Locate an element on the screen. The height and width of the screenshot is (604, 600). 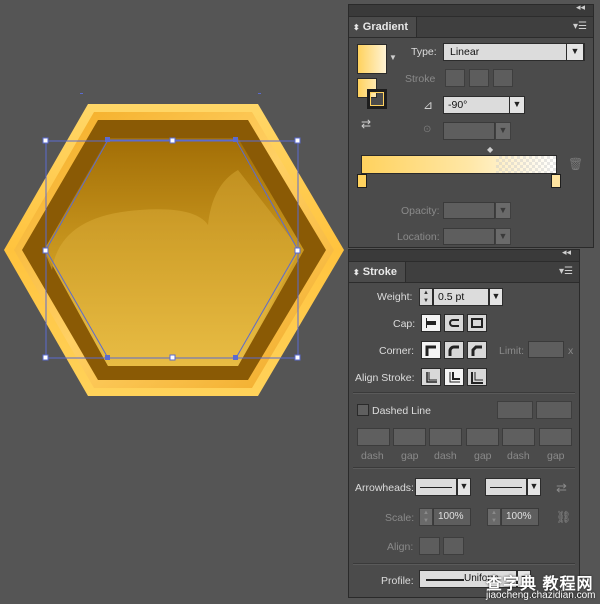
angle-value: -90° is located at coordinates (458, 105).